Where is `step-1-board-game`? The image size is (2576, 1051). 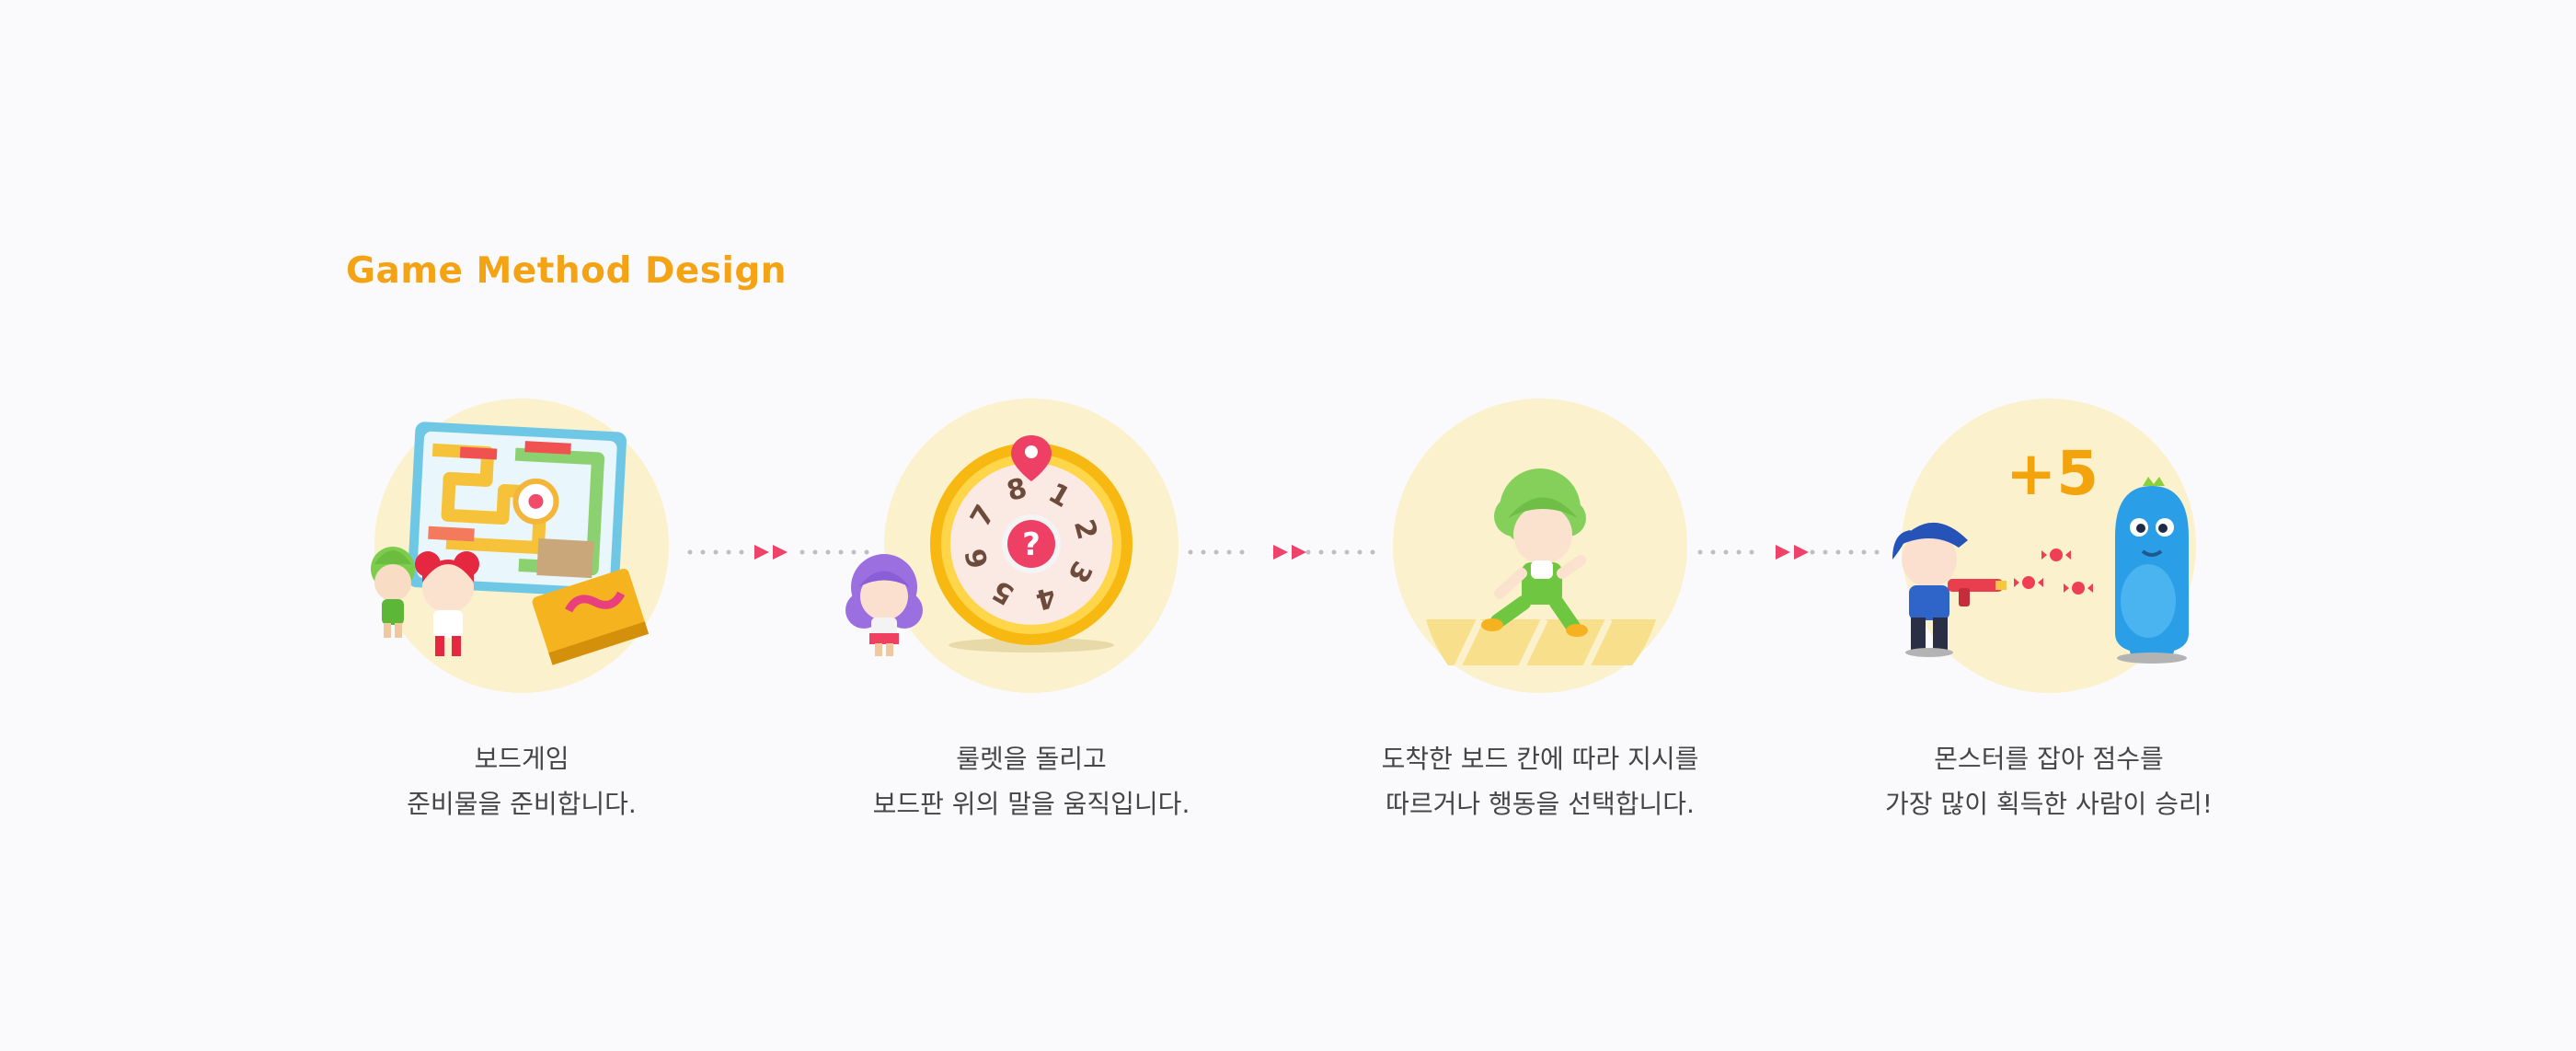 step-1-board-game is located at coordinates (520, 545).